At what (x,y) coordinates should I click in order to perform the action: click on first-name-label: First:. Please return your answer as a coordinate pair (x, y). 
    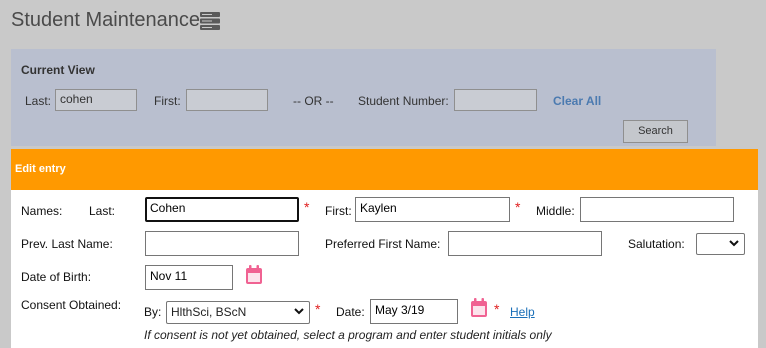
    Looking at the image, I should click on (338, 211).